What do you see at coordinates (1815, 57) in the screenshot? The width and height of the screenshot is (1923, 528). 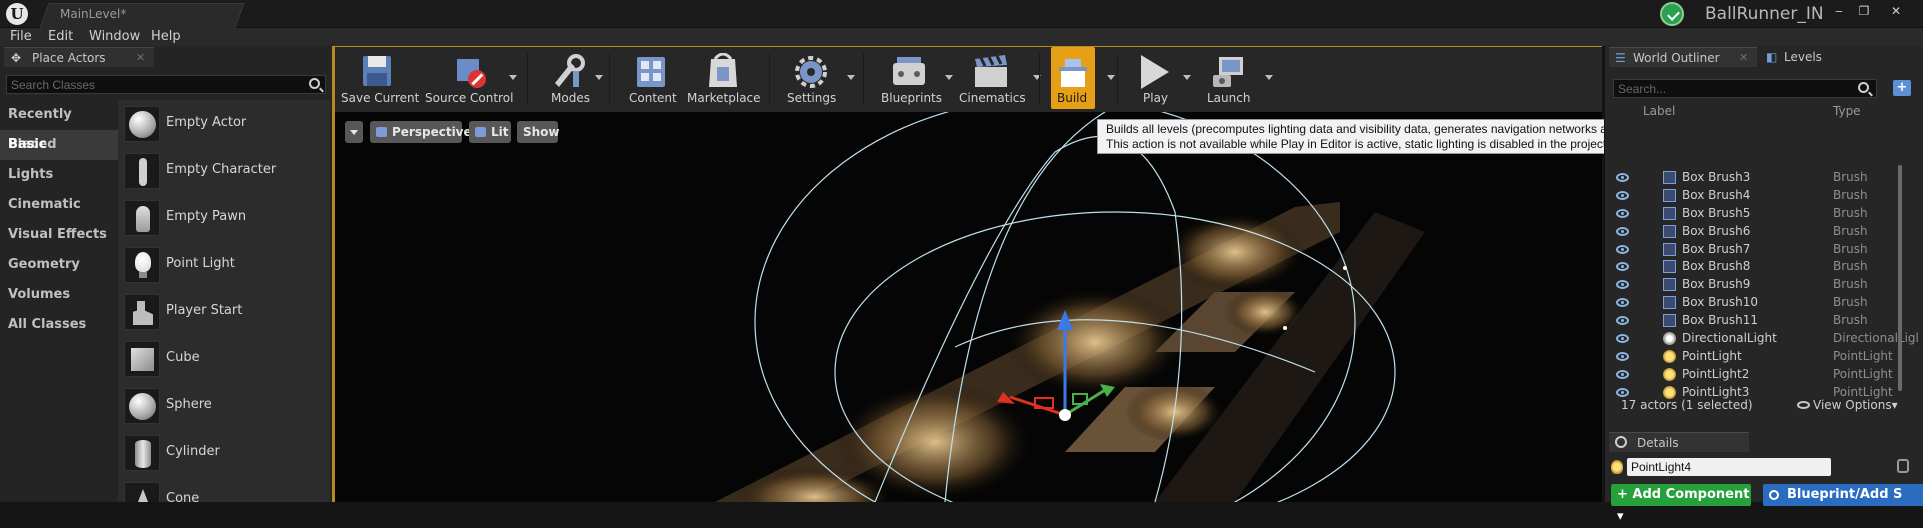 I see `levels-tab: ◧ Levels` at bounding box center [1815, 57].